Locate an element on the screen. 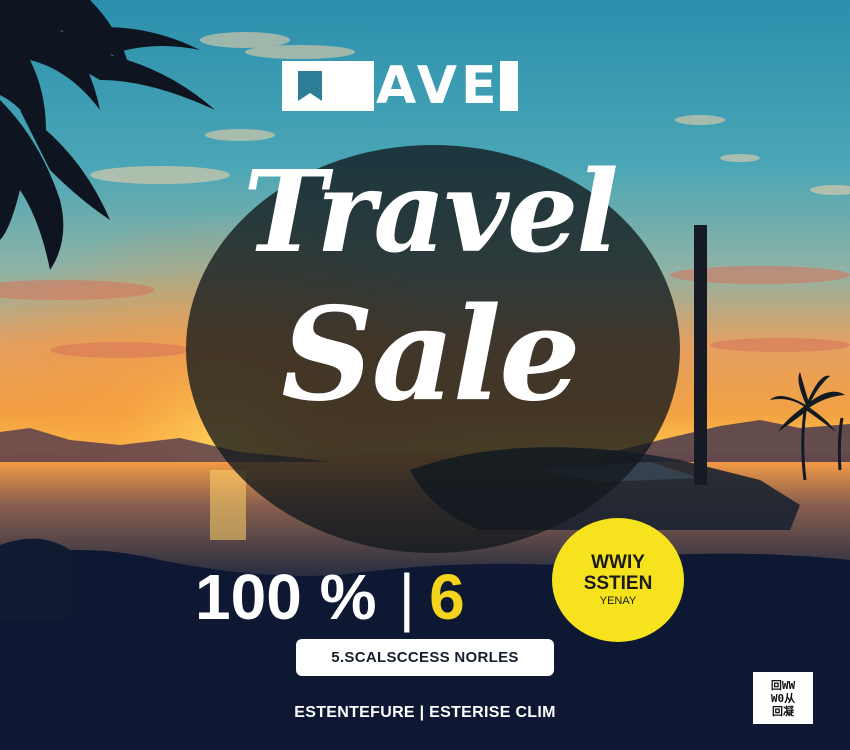 This screenshot has height=750, width=850. qr-code: 回WW W0从 回凝 is located at coordinates (783, 698).